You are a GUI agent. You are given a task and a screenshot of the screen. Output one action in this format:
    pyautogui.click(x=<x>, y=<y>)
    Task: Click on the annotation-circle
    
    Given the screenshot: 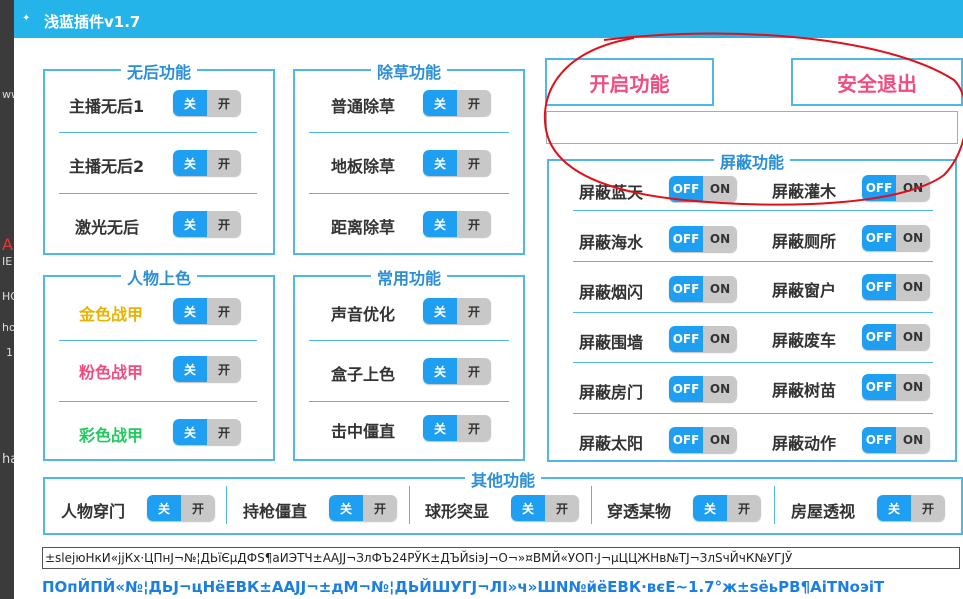 What is the action you would take?
    pyautogui.click(x=753, y=119)
    